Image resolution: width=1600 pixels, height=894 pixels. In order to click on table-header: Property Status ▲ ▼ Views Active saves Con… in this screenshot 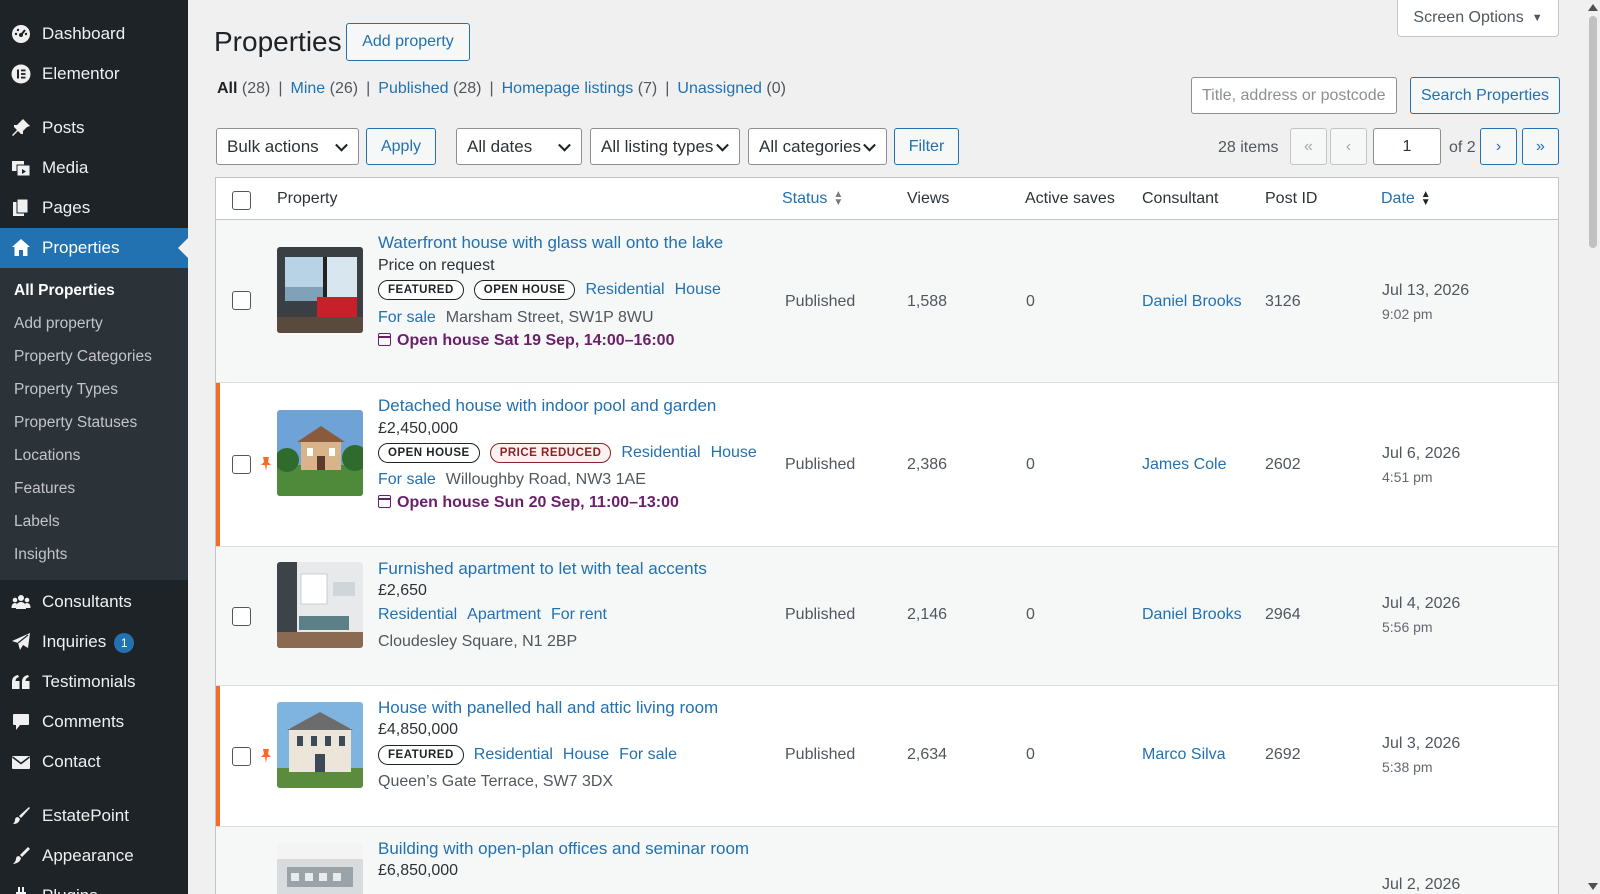, I will do `click(887, 199)`.